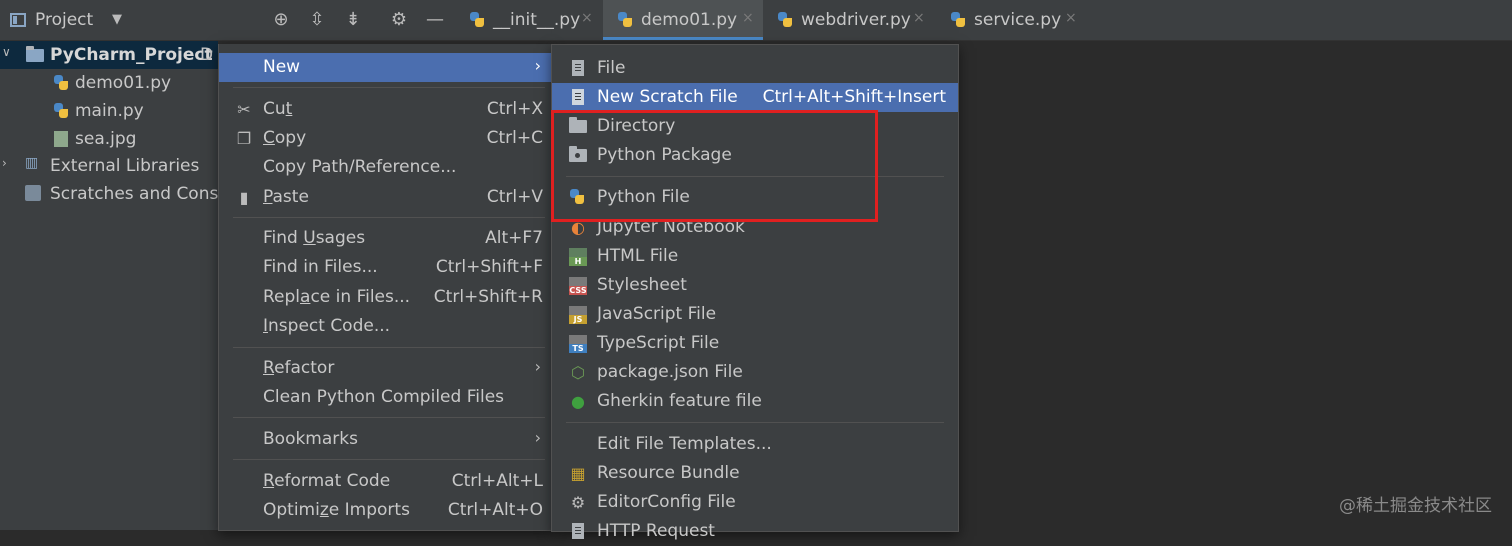 This screenshot has width=1512, height=546. I want to click on tree-root-pycharm-project: ∨ PyCharm_Project D, so click(109, 55).